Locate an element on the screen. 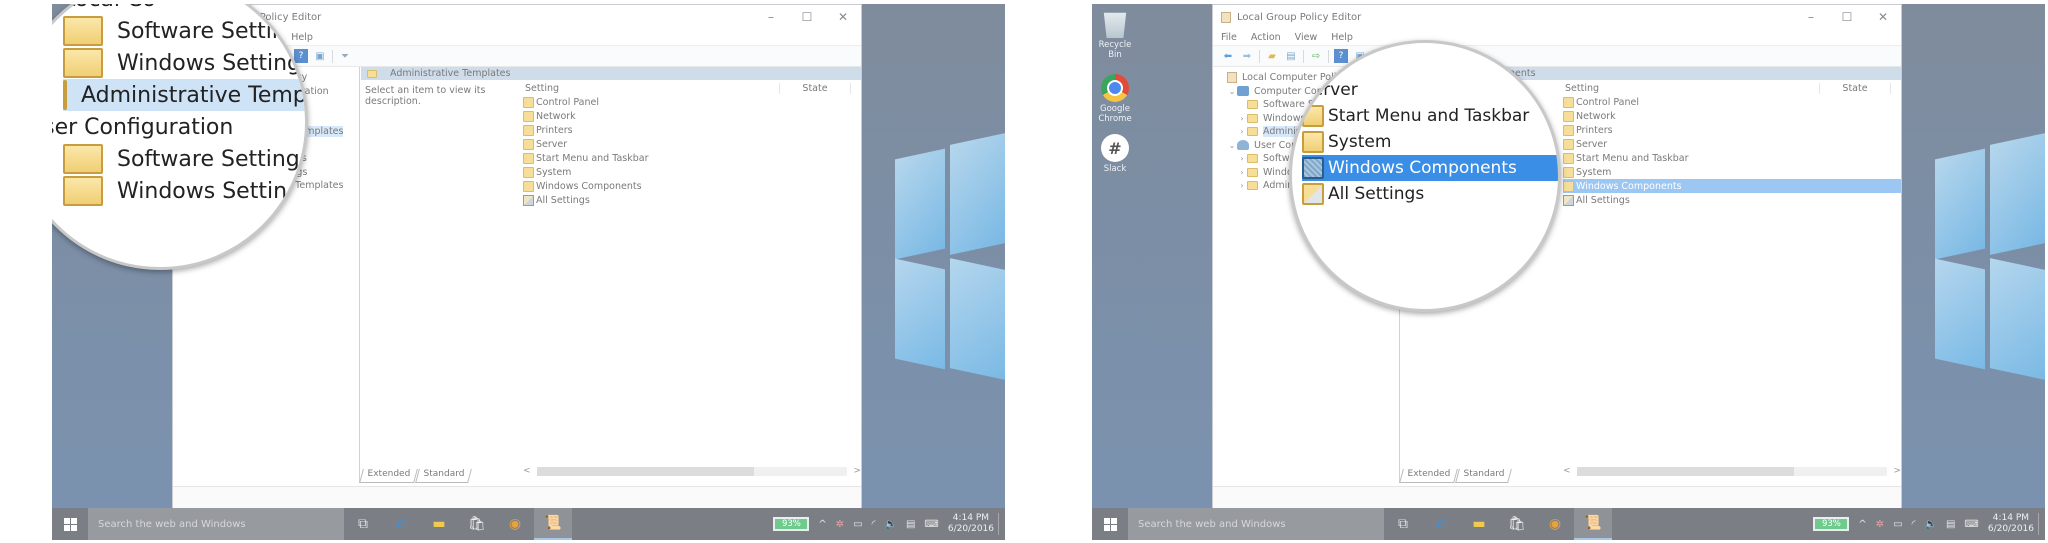 The width and height of the screenshot is (2048, 543). menu-help: Help is located at coordinates (1342, 37).